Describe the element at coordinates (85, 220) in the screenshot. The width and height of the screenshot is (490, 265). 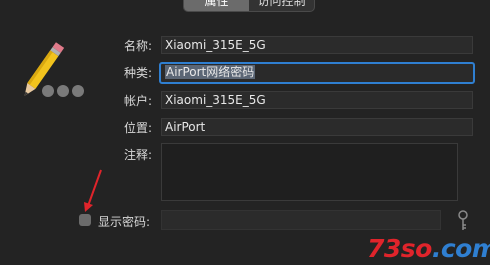
I see `show-password-checkbox` at that location.